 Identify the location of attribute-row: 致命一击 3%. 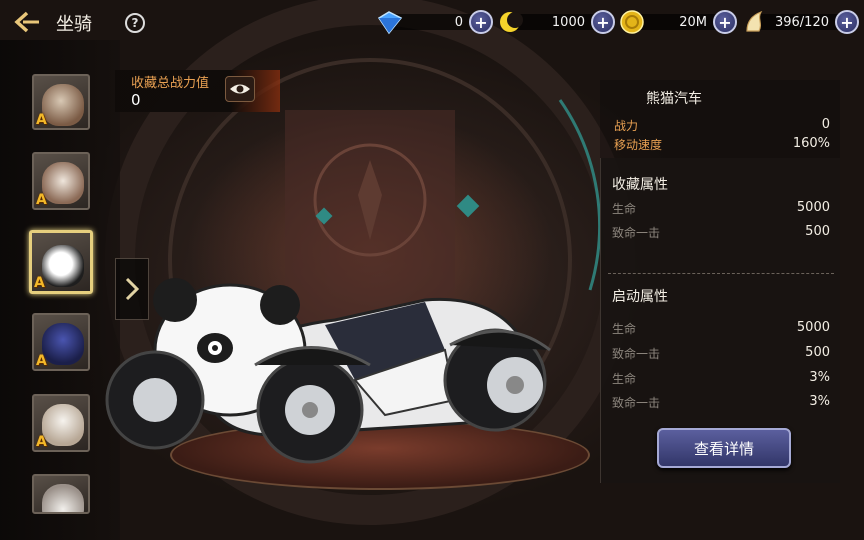
(721, 402).